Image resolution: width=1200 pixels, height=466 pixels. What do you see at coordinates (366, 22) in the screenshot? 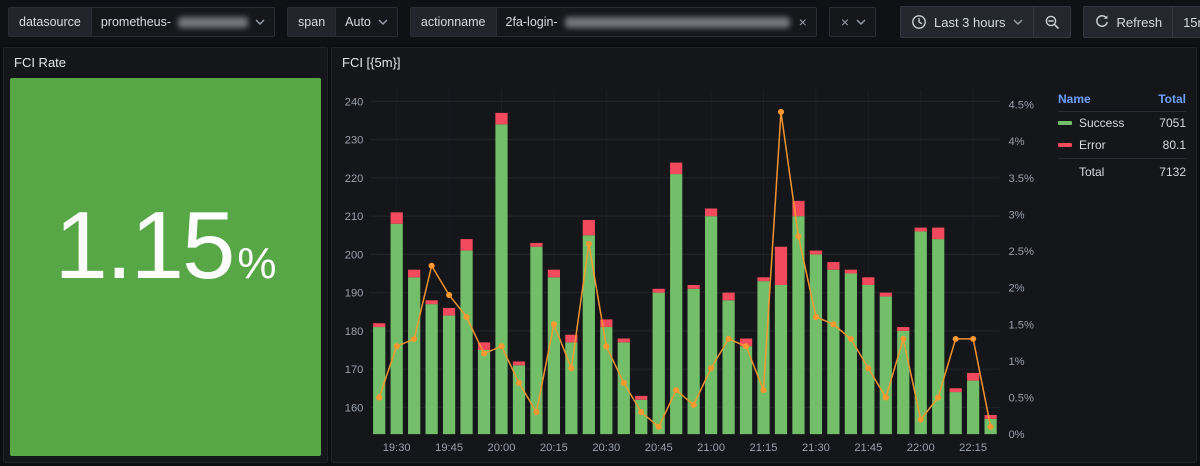
I see `span-select: Auto` at bounding box center [366, 22].